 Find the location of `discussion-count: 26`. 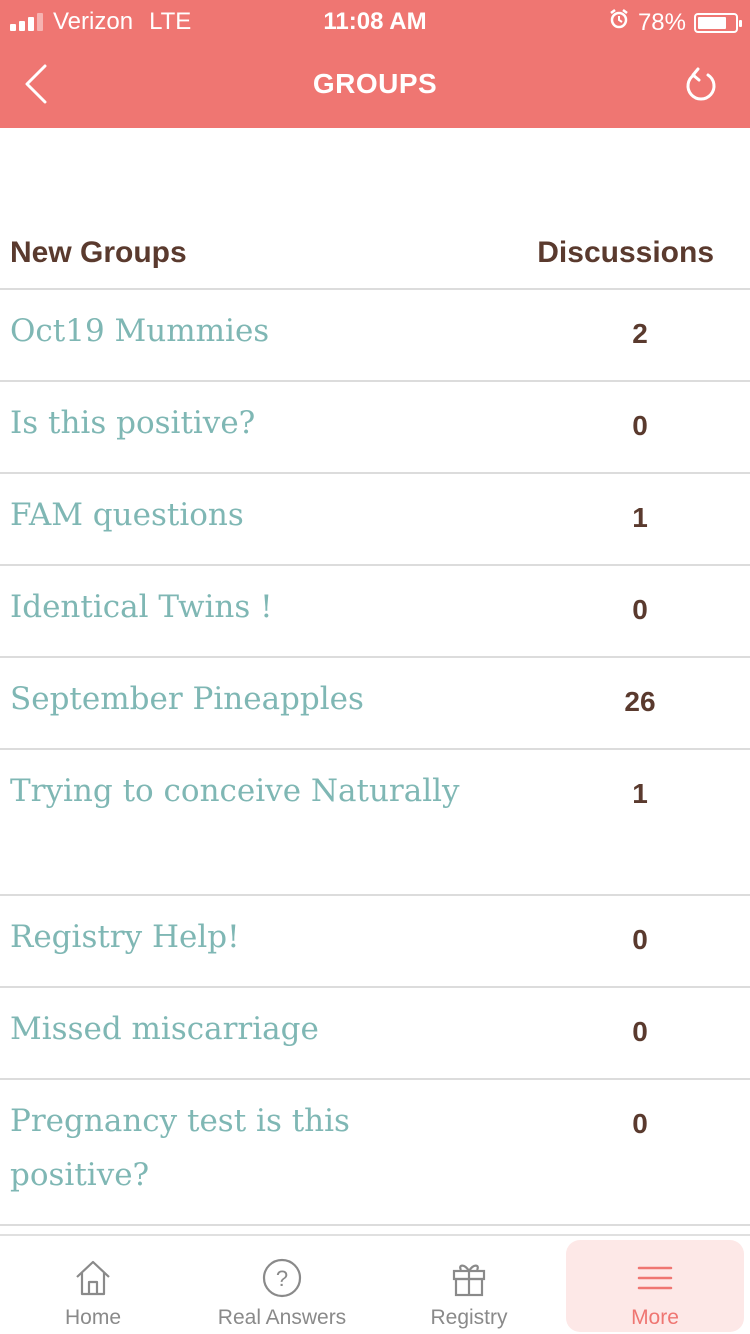

discussion-count: 26 is located at coordinates (640, 701).